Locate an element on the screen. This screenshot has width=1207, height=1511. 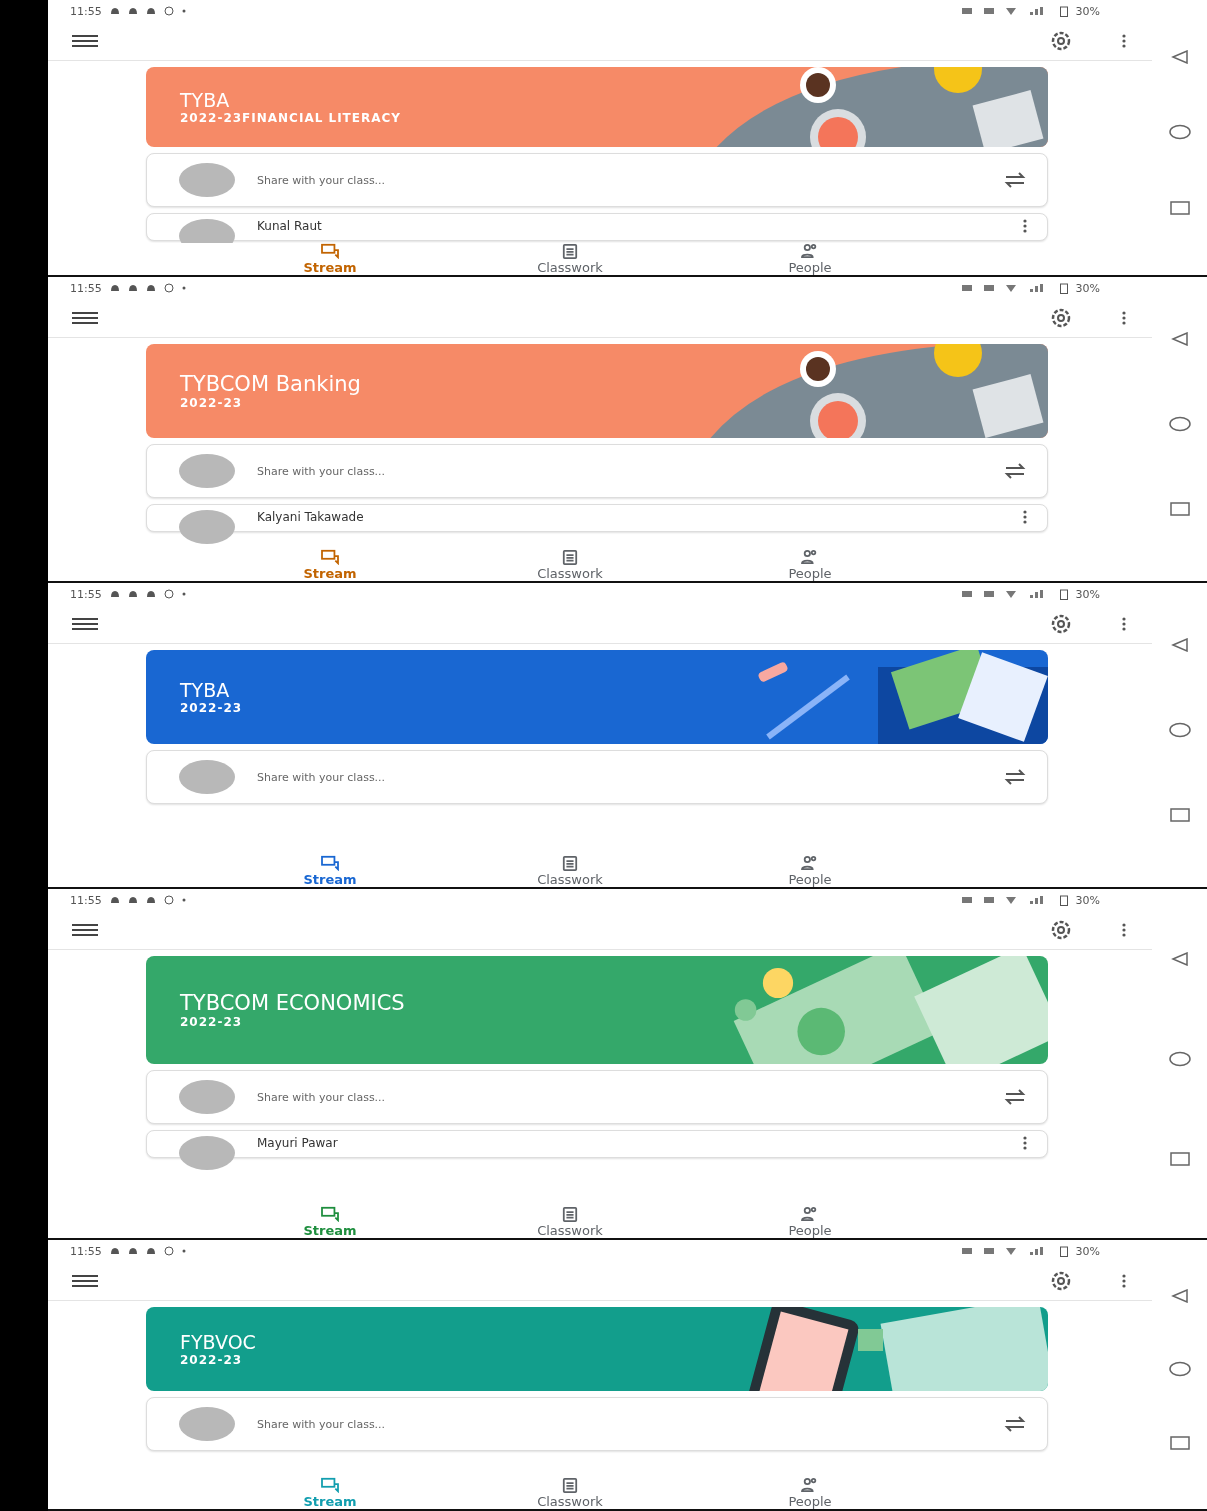
post-author: Mayuri Pawar is located at coordinates (298, 1143).